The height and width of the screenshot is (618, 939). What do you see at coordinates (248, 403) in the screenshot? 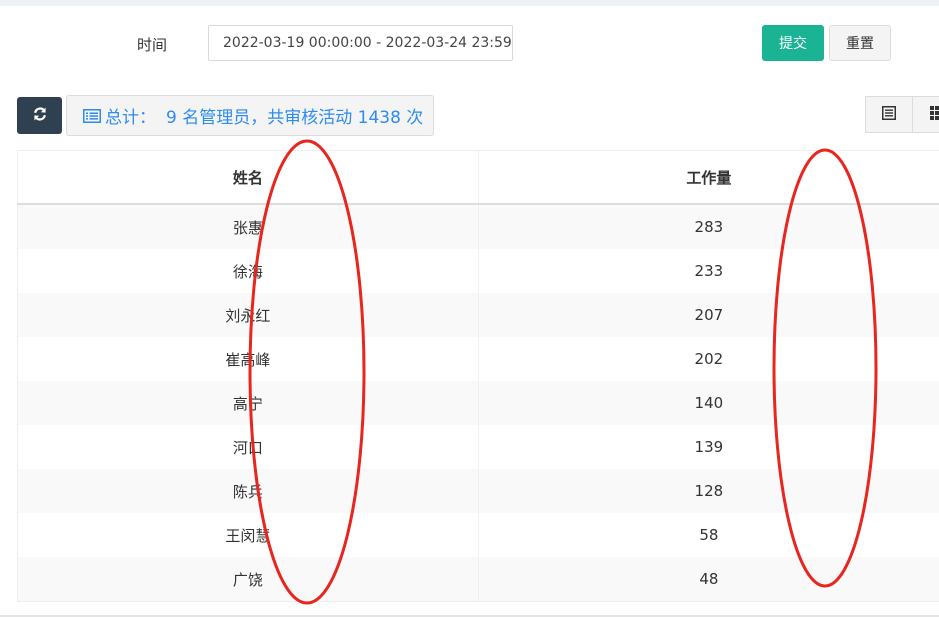
I see `cell-name: 高宁` at bounding box center [248, 403].